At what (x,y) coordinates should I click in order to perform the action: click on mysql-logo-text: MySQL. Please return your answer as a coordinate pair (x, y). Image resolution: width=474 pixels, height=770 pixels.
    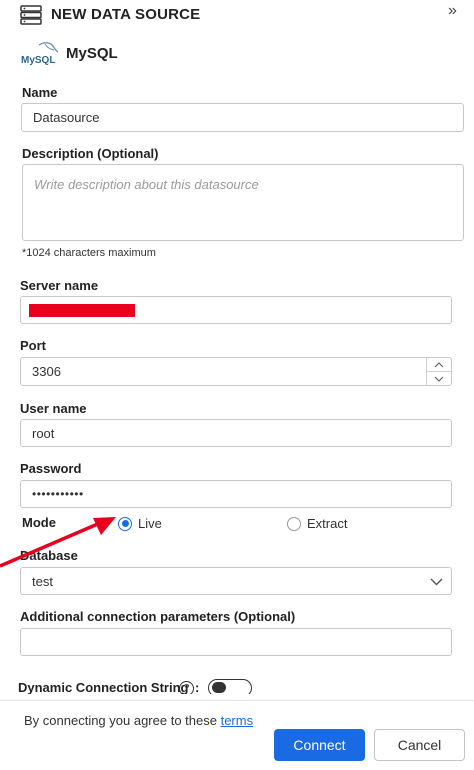
    Looking at the image, I should click on (38, 60).